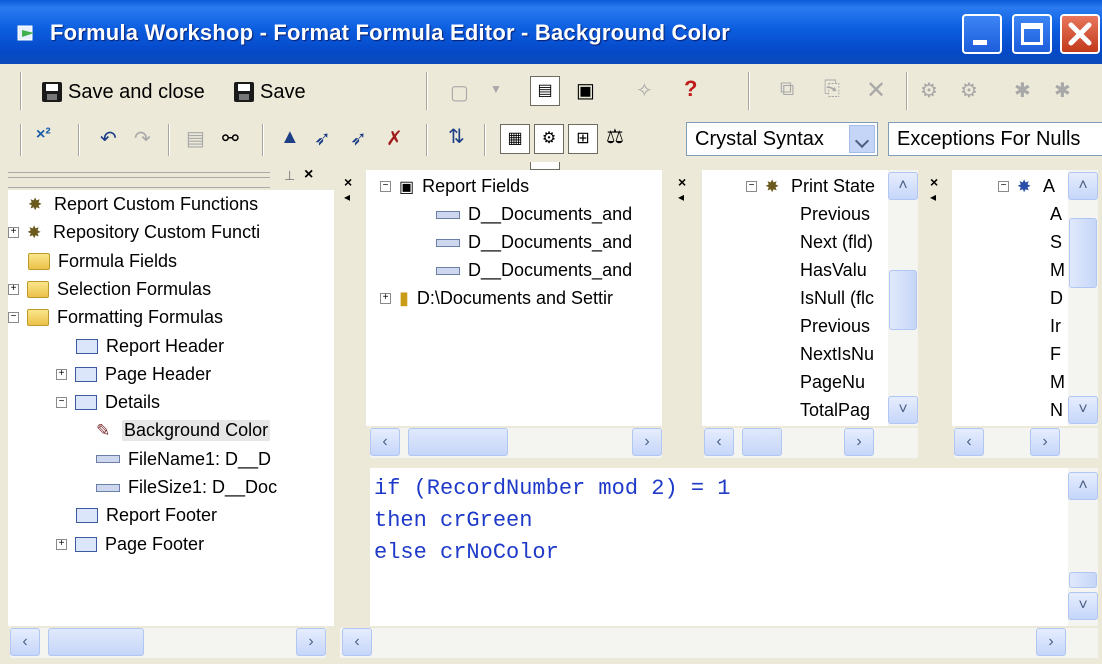 Image resolution: width=1102 pixels, height=664 pixels. Describe the element at coordinates (1056, 242) in the screenshot. I see `operator-item: S` at that location.